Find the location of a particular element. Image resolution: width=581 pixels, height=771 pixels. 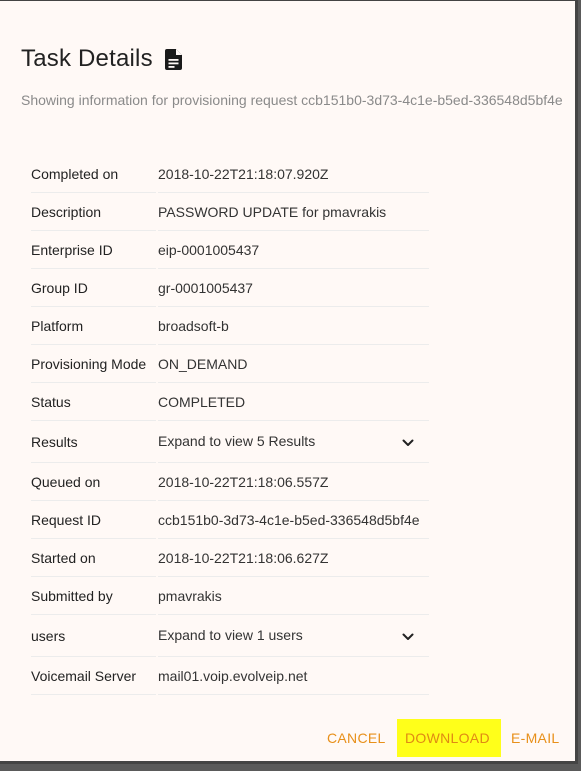

detail-value: broadsoft-b is located at coordinates (293, 326).